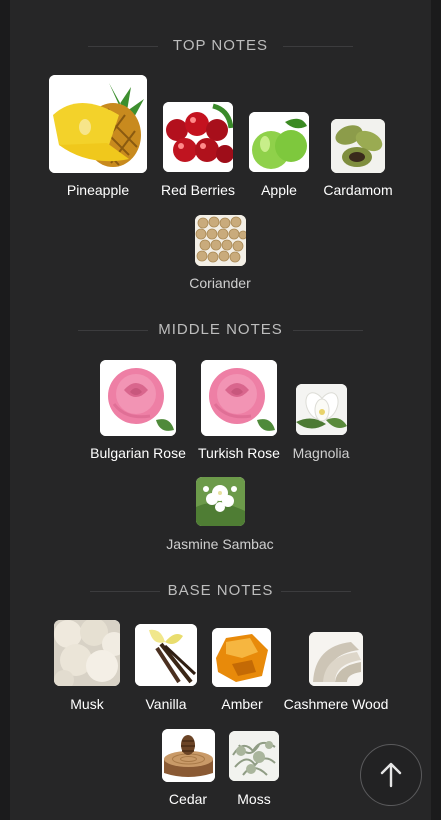 Image resolution: width=441 pixels, height=820 pixels. Describe the element at coordinates (198, 137) in the screenshot. I see `red-berries-image` at that location.